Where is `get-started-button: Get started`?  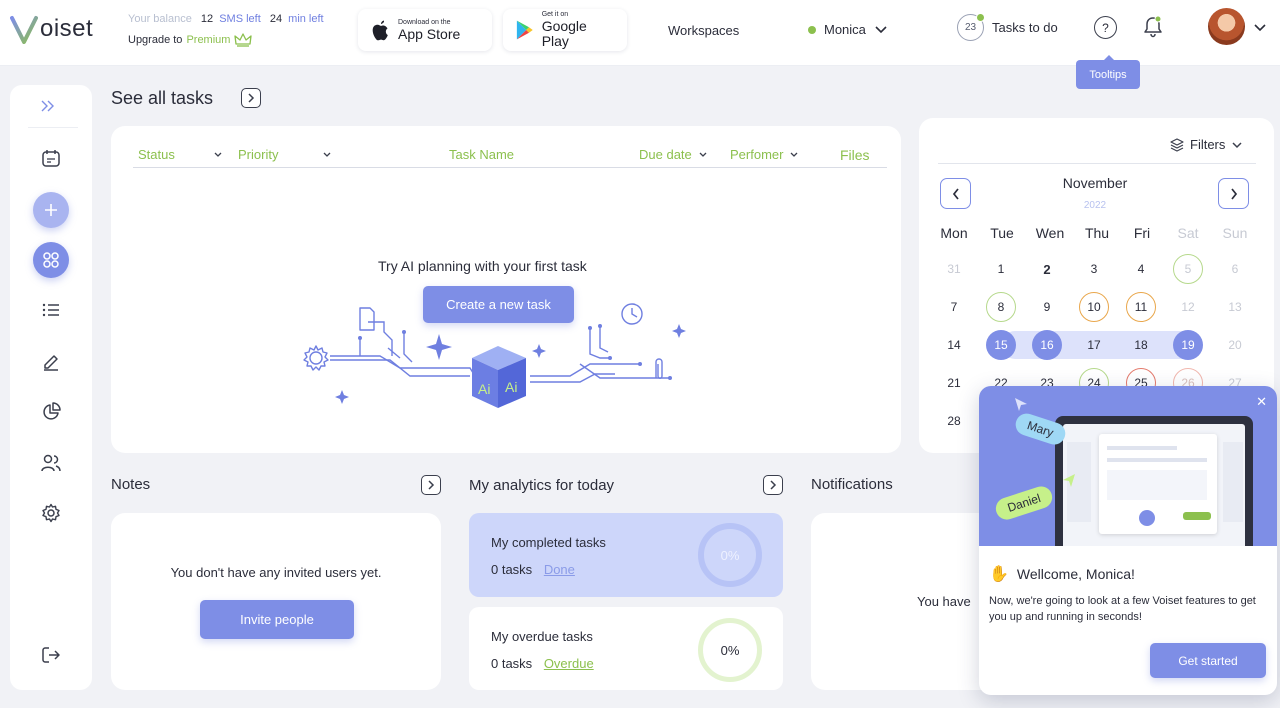
get-started-button: Get started is located at coordinates (1208, 660).